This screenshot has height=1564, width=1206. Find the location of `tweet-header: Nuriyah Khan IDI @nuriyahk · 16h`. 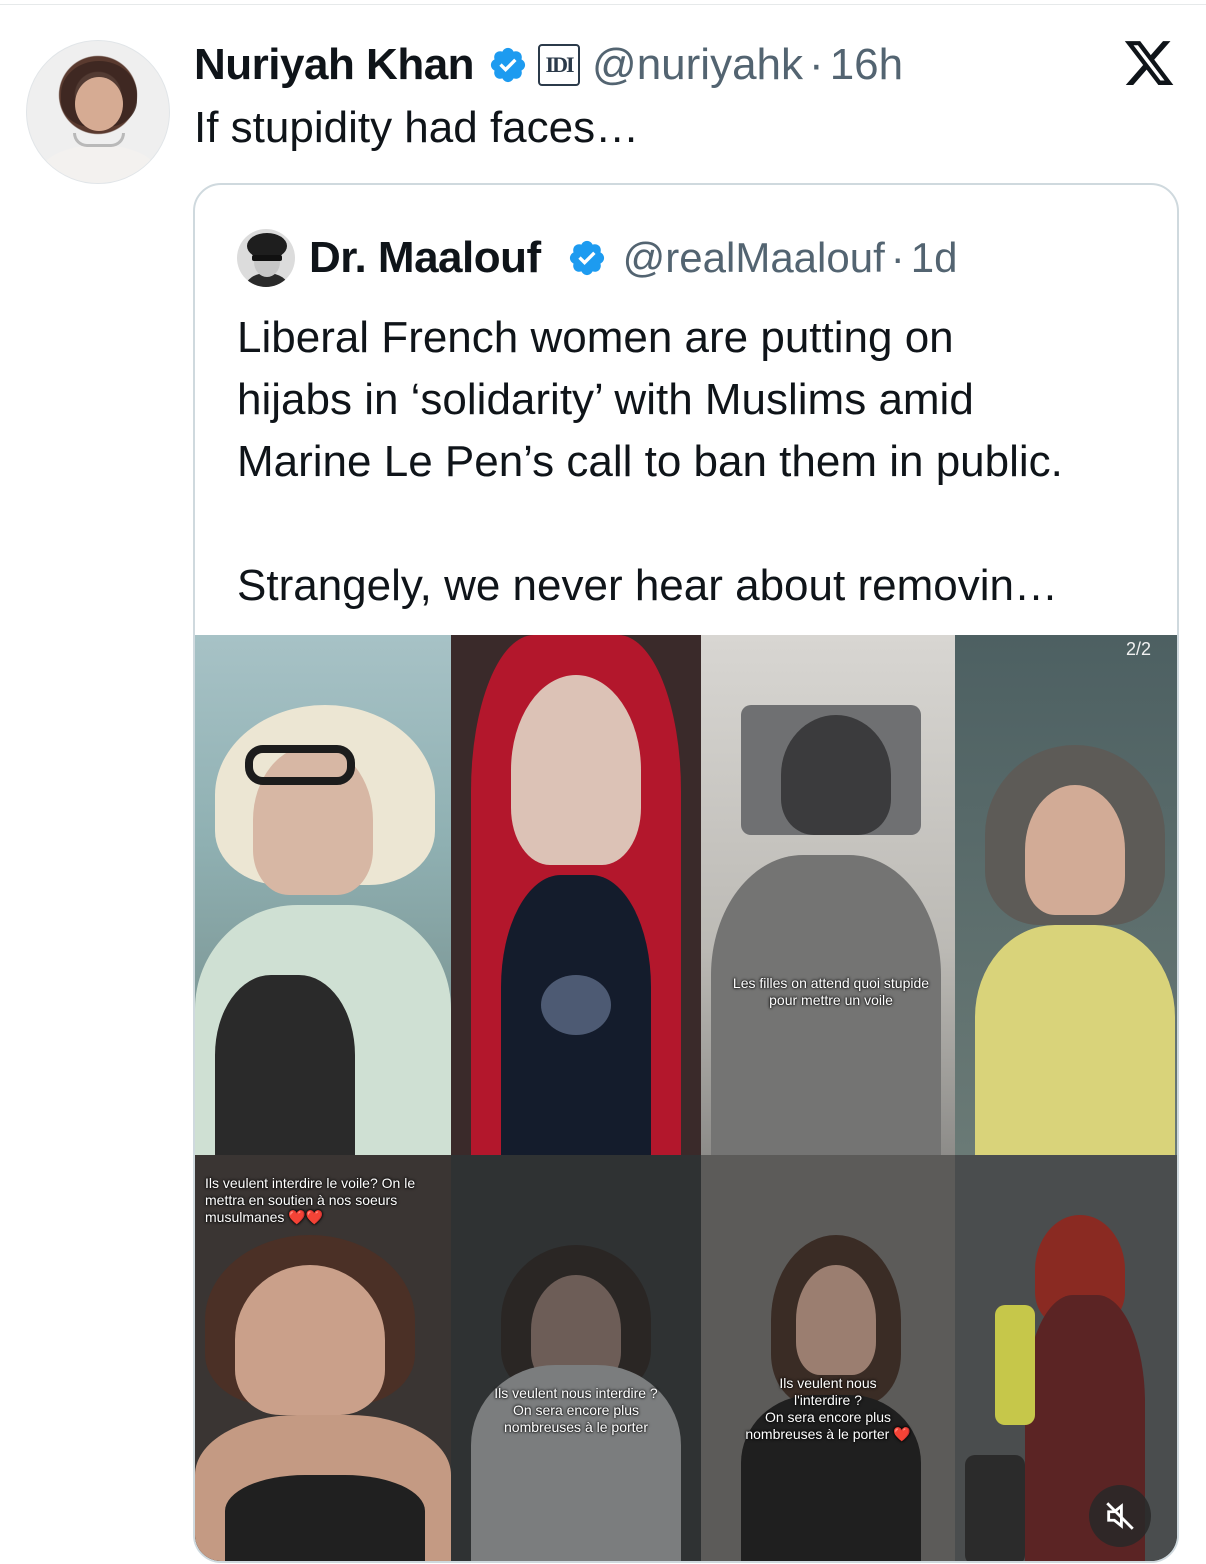

tweet-header: Nuriyah Khan IDI @nuriyahk · 16h is located at coordinates (548, 65).